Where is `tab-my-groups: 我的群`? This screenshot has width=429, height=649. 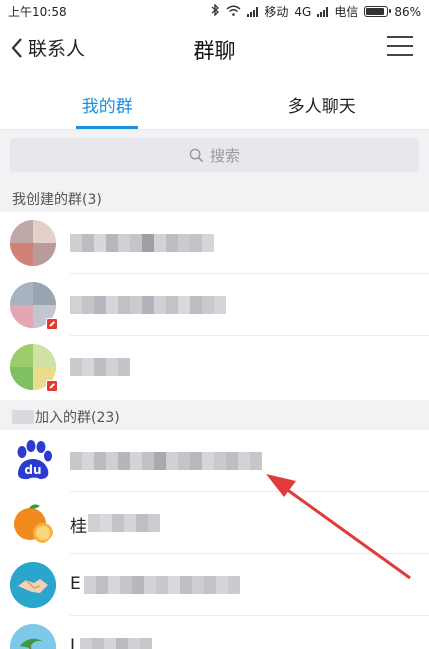
tab-my-groups: 我的群 is located at coordinates (107, 101).